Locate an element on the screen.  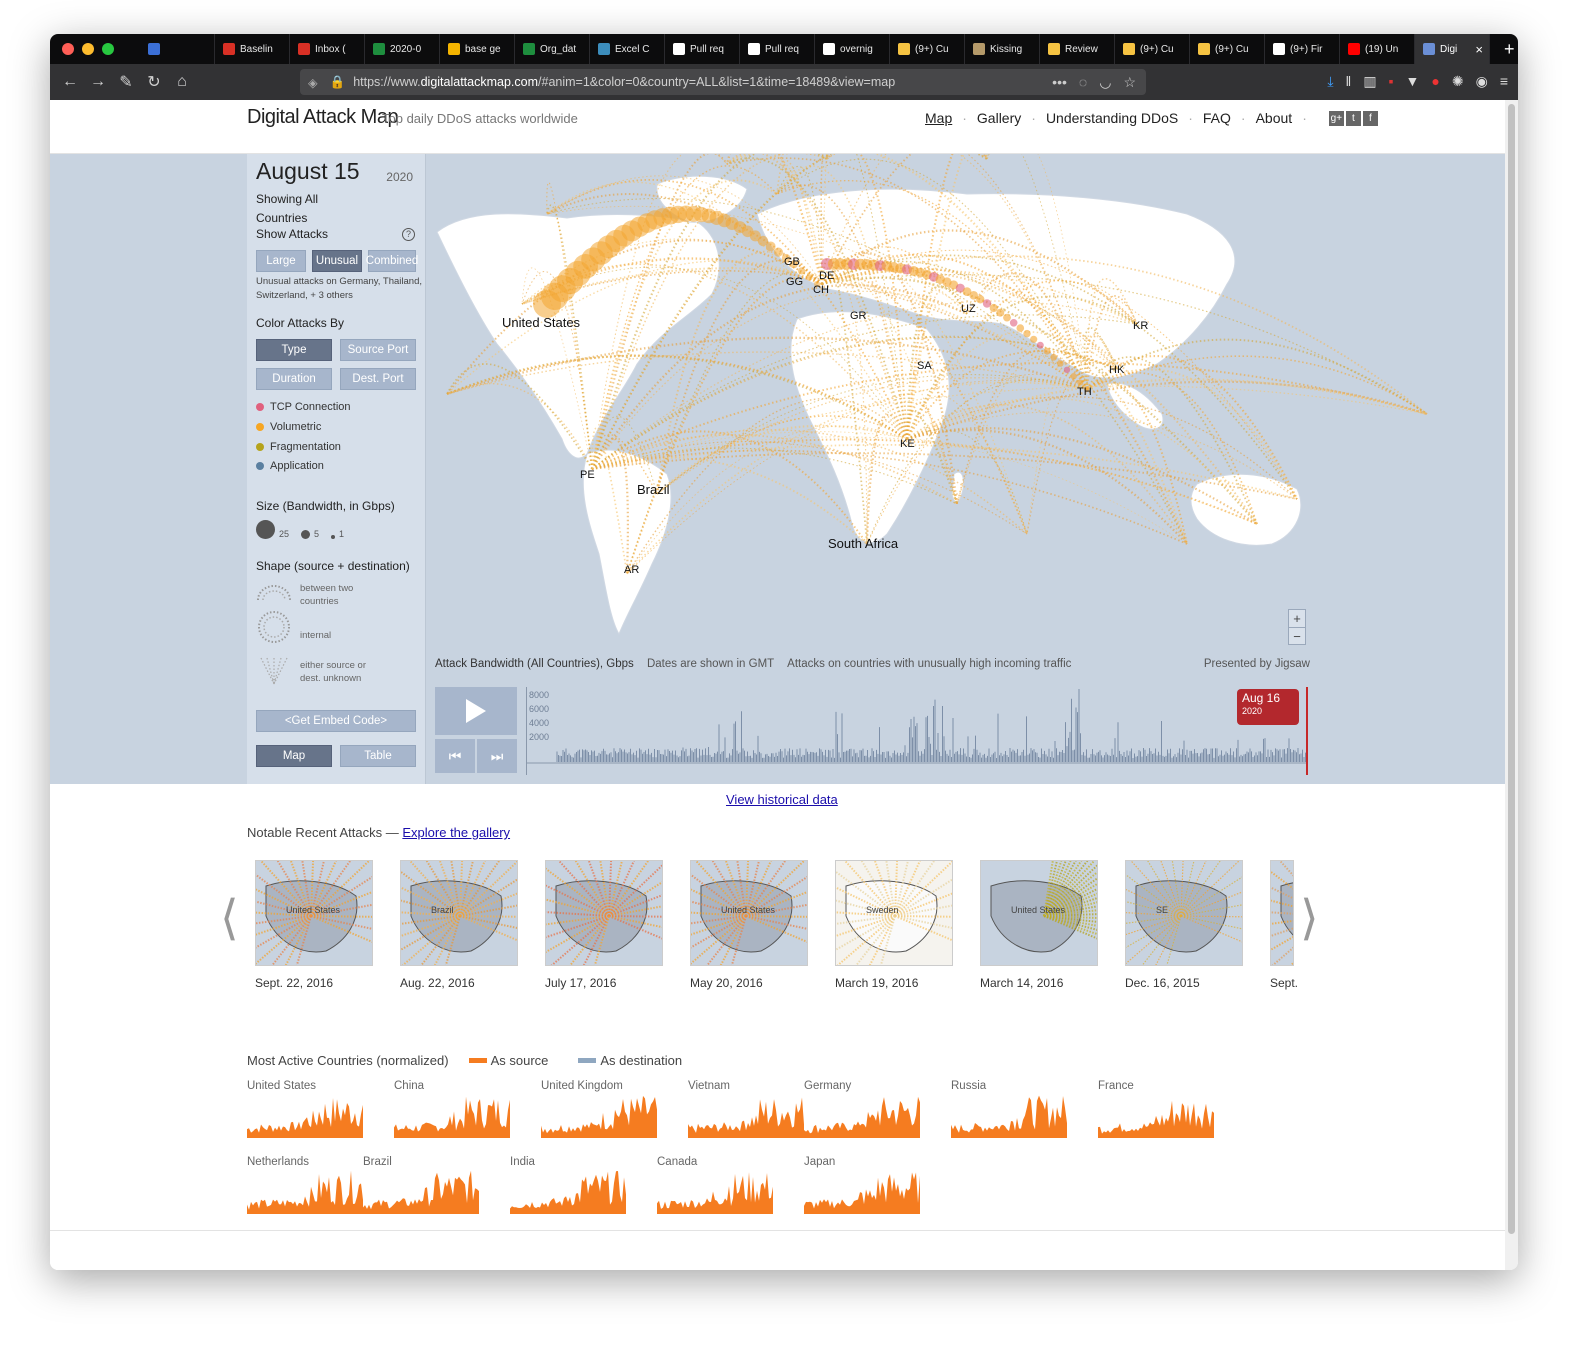
label-uz: UZ is located at coordinates (968, 309).